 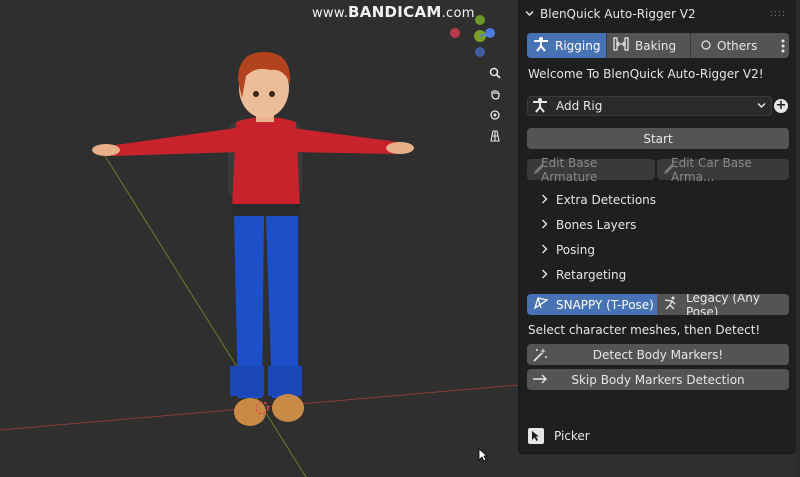 What do you see at coordinates (495, 94) in the screenshot?
I see `pan-hand-icon` at bounding box center [495, 94].